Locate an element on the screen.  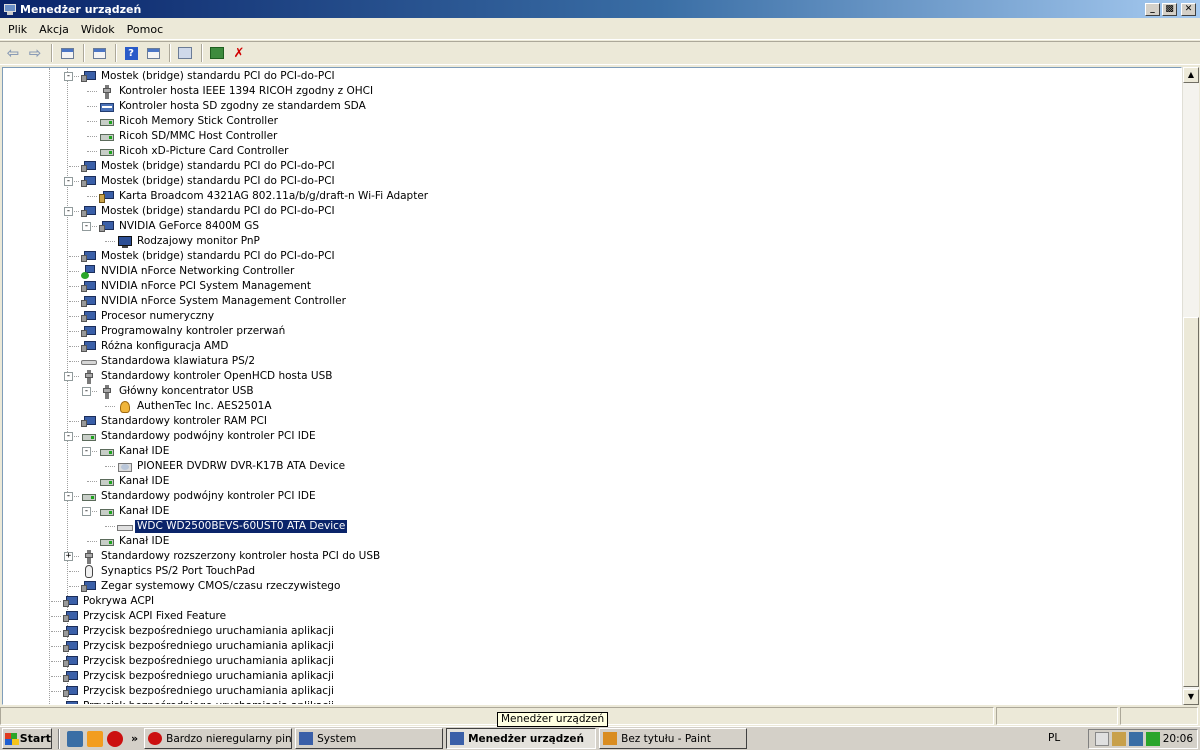
close-button: ✕ is located at coordinates (1188, 9).